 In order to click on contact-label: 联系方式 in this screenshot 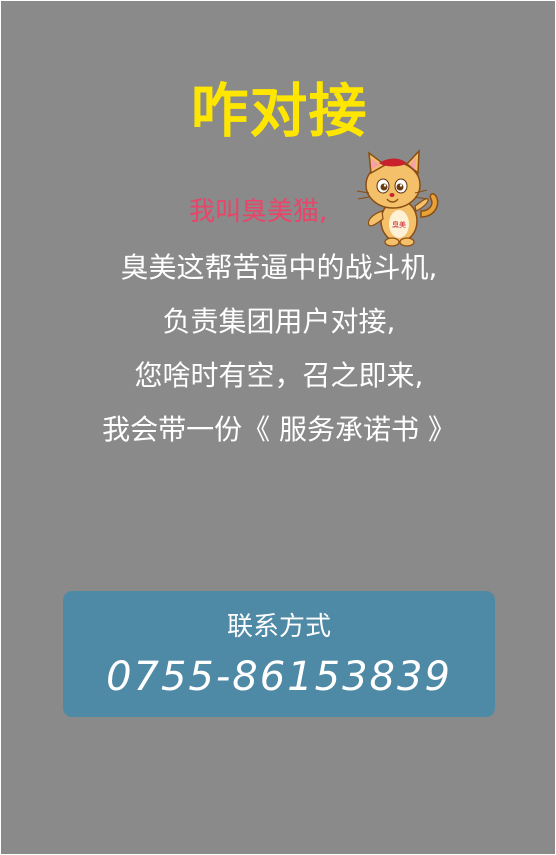, I will do `click(278, 627)`.